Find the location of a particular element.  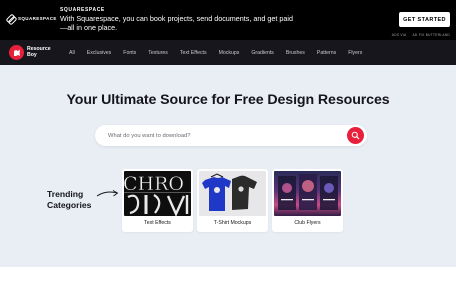

text-effects-thumbnail: CHRO is located at coordinates (157, 193).